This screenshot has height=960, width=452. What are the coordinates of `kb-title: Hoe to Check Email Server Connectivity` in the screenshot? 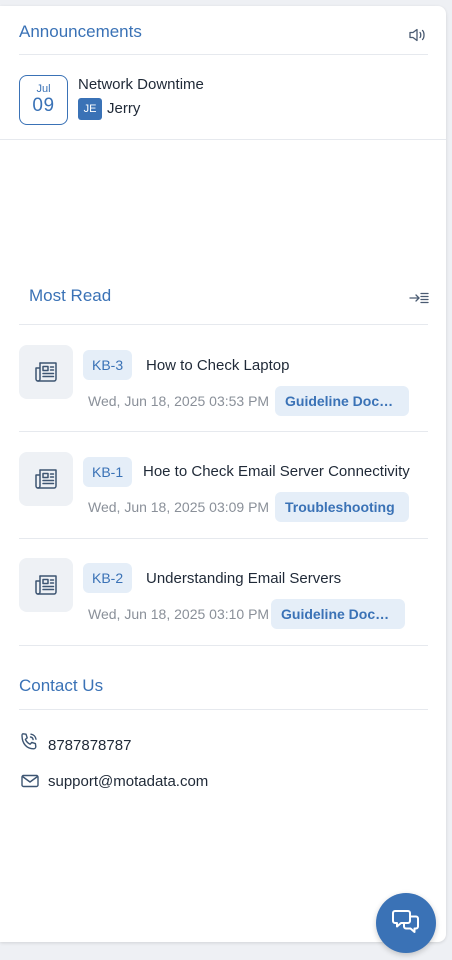 It's located at (280, 471).